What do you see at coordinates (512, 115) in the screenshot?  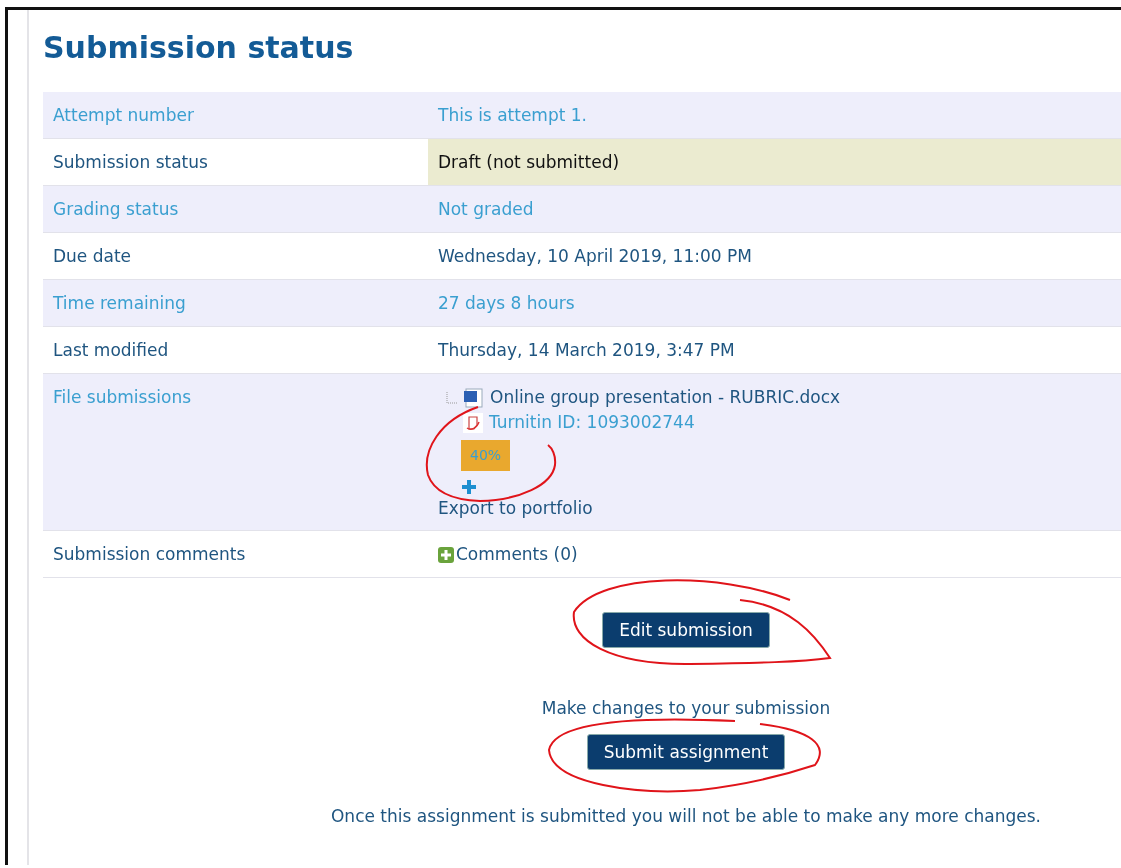 I see `row-value: This is attempt 1.` at bounding box center [512, 115].